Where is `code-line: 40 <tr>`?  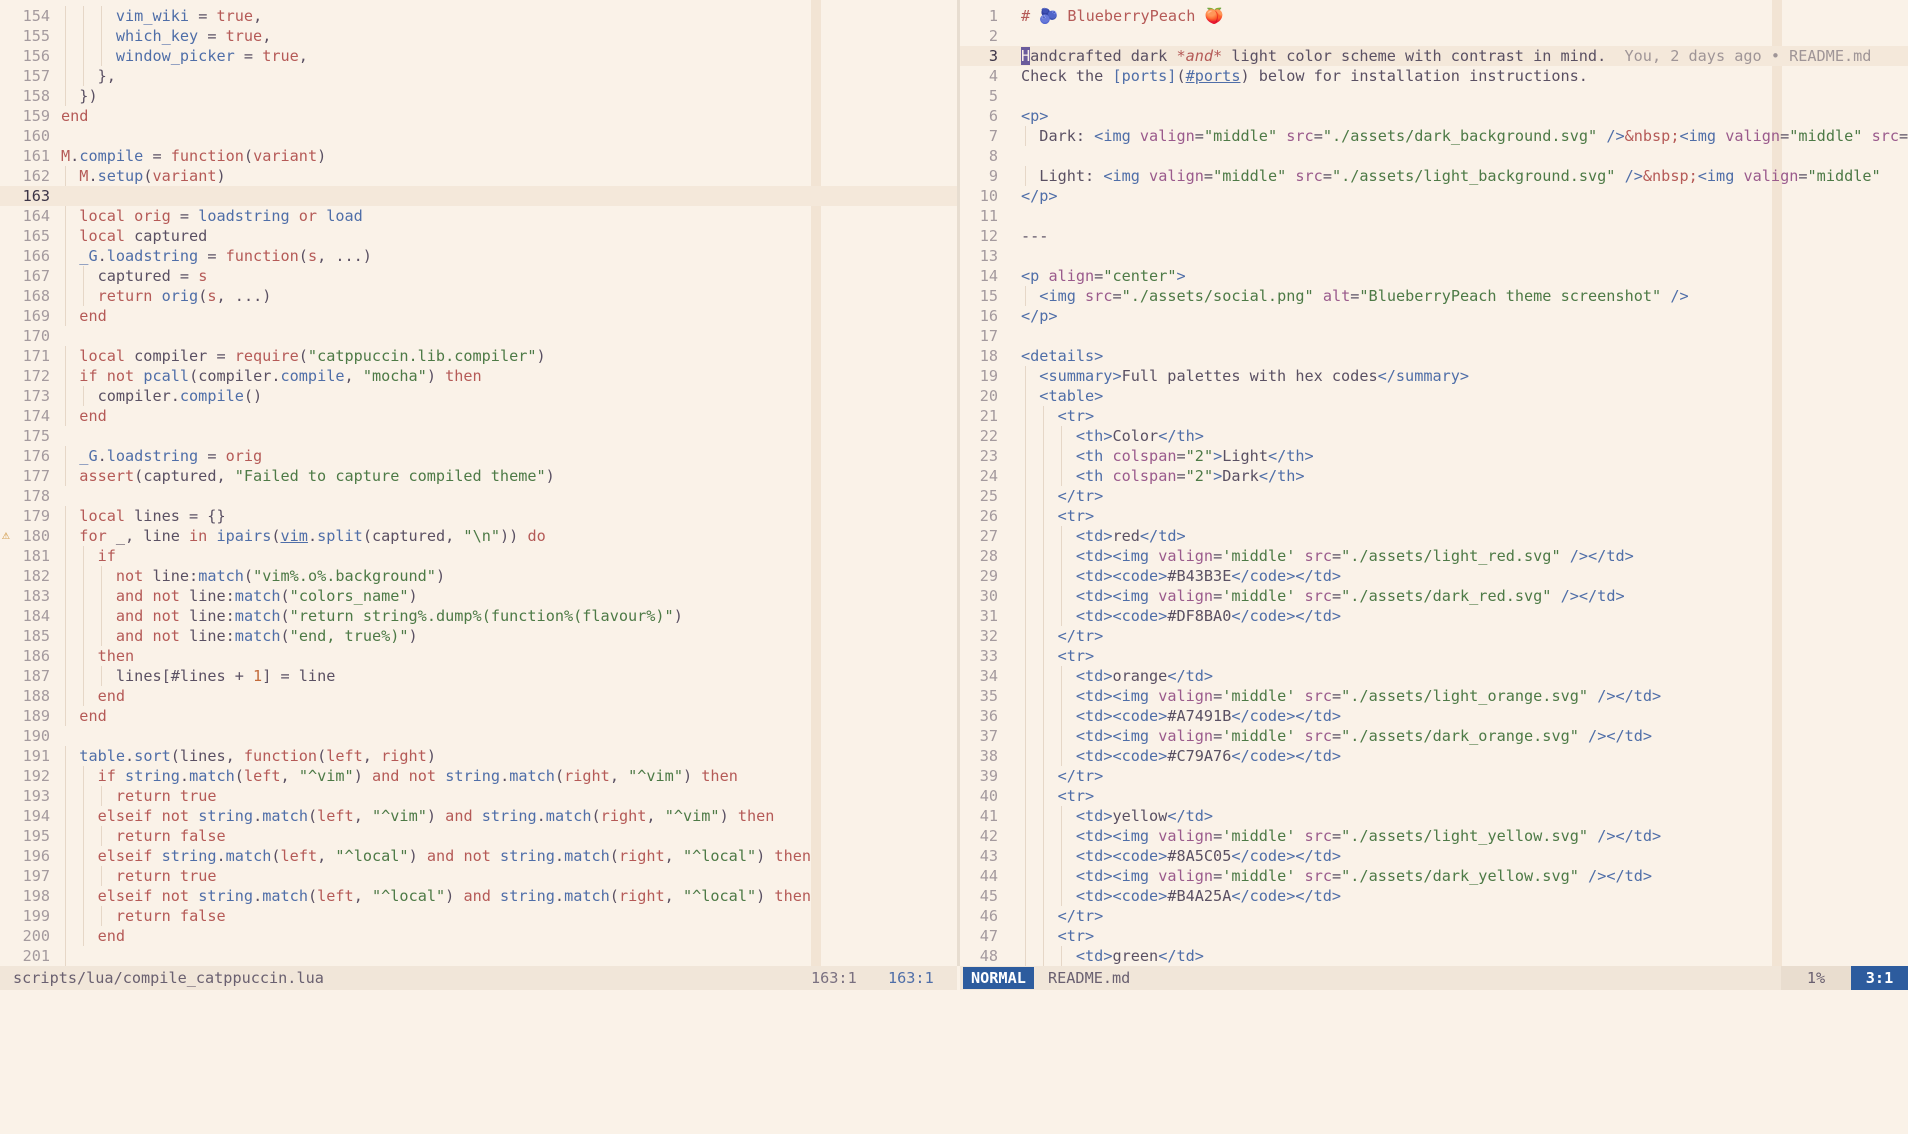
code-line: 40 <tr> is located at coordinates (1434, 796).